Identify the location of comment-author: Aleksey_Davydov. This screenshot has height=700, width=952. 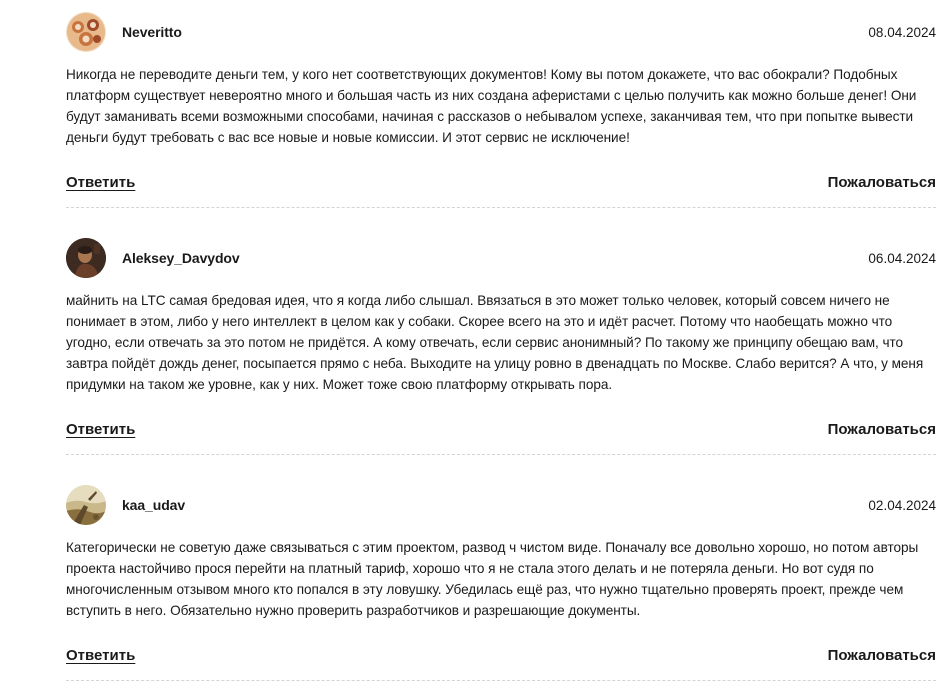
(181, 258).